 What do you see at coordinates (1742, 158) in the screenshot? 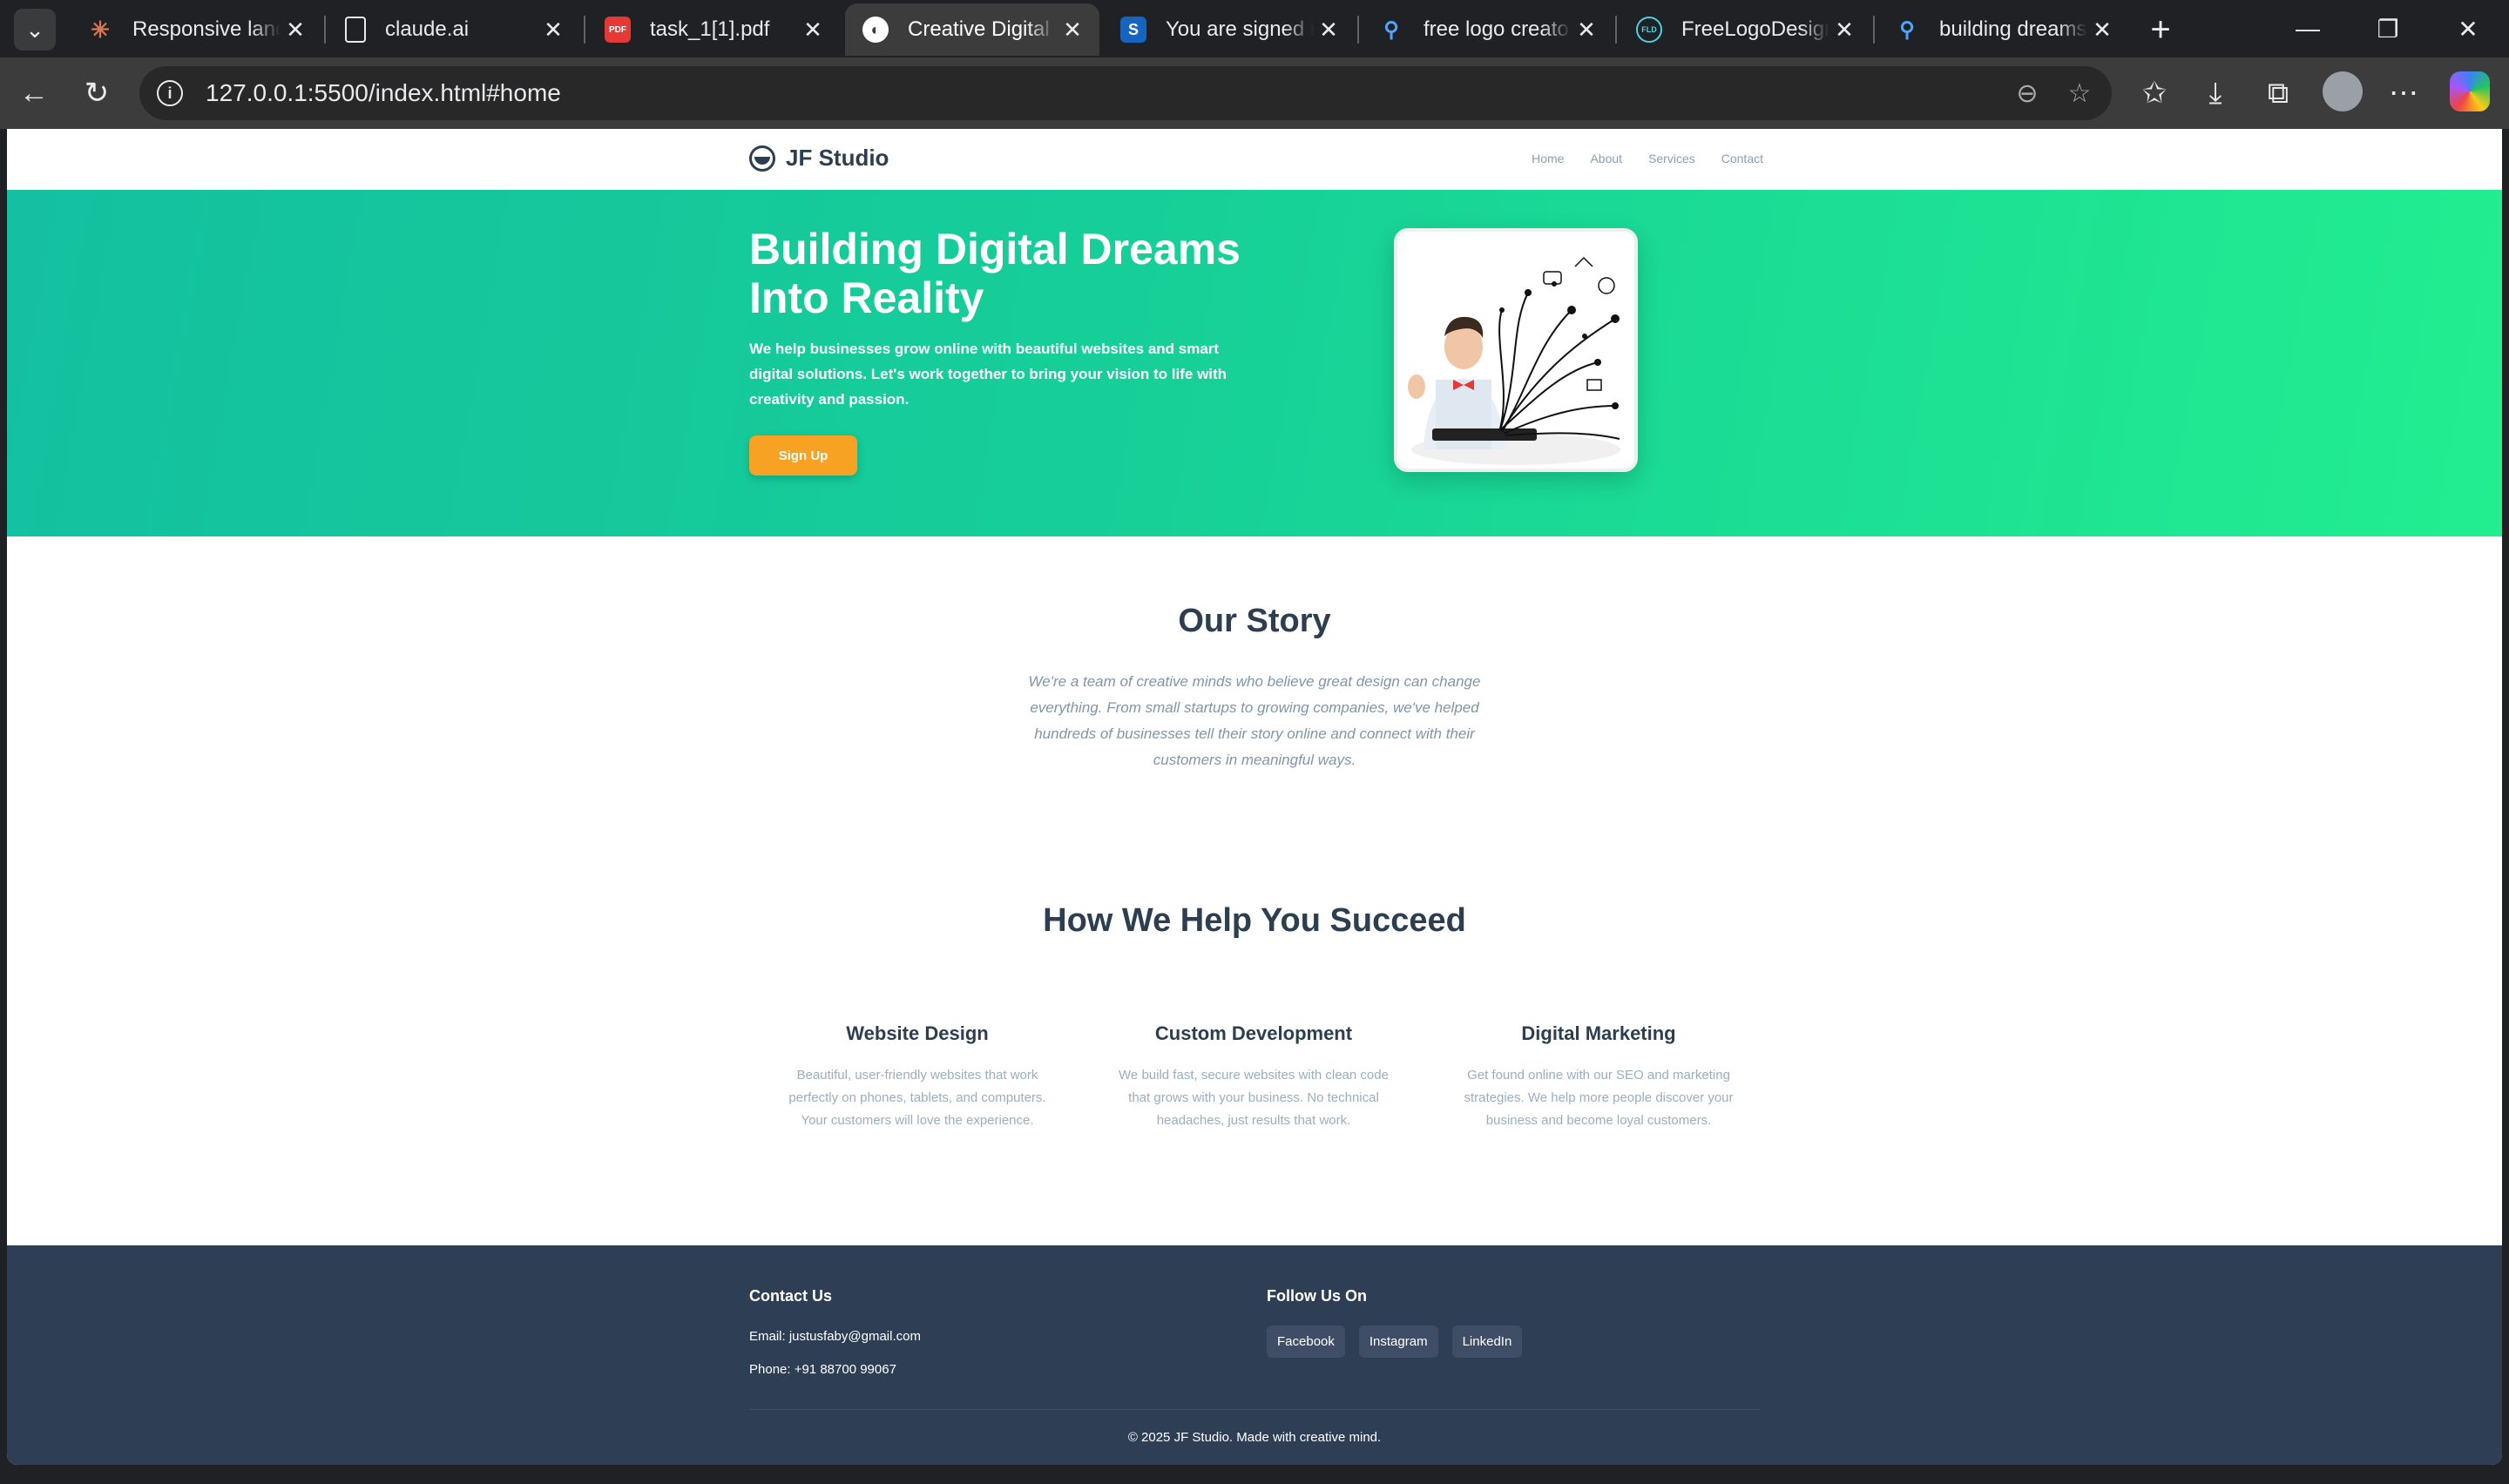
I see `nav-contact: Contact` at bounding box center [1742, 158].